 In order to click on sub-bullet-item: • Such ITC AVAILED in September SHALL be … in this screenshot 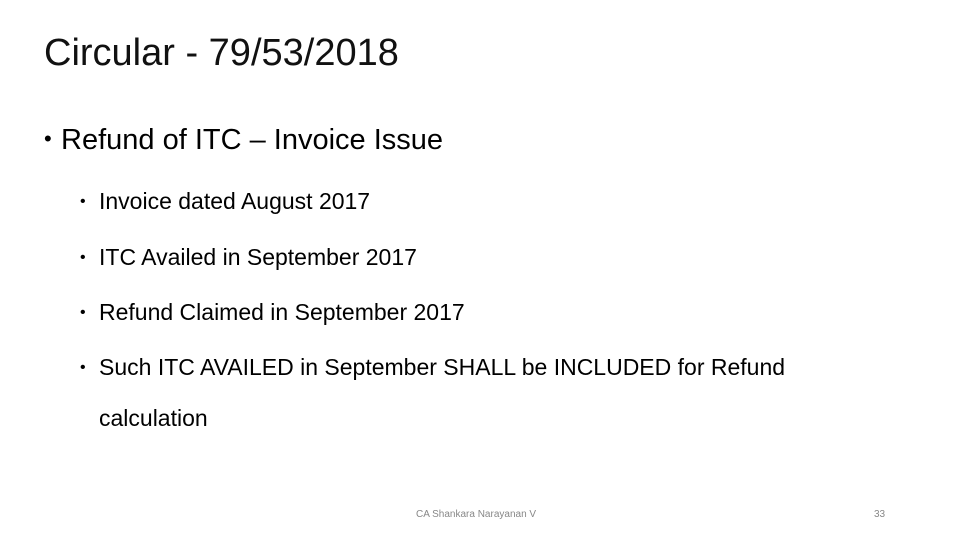, I will do `click(432, 367)`.